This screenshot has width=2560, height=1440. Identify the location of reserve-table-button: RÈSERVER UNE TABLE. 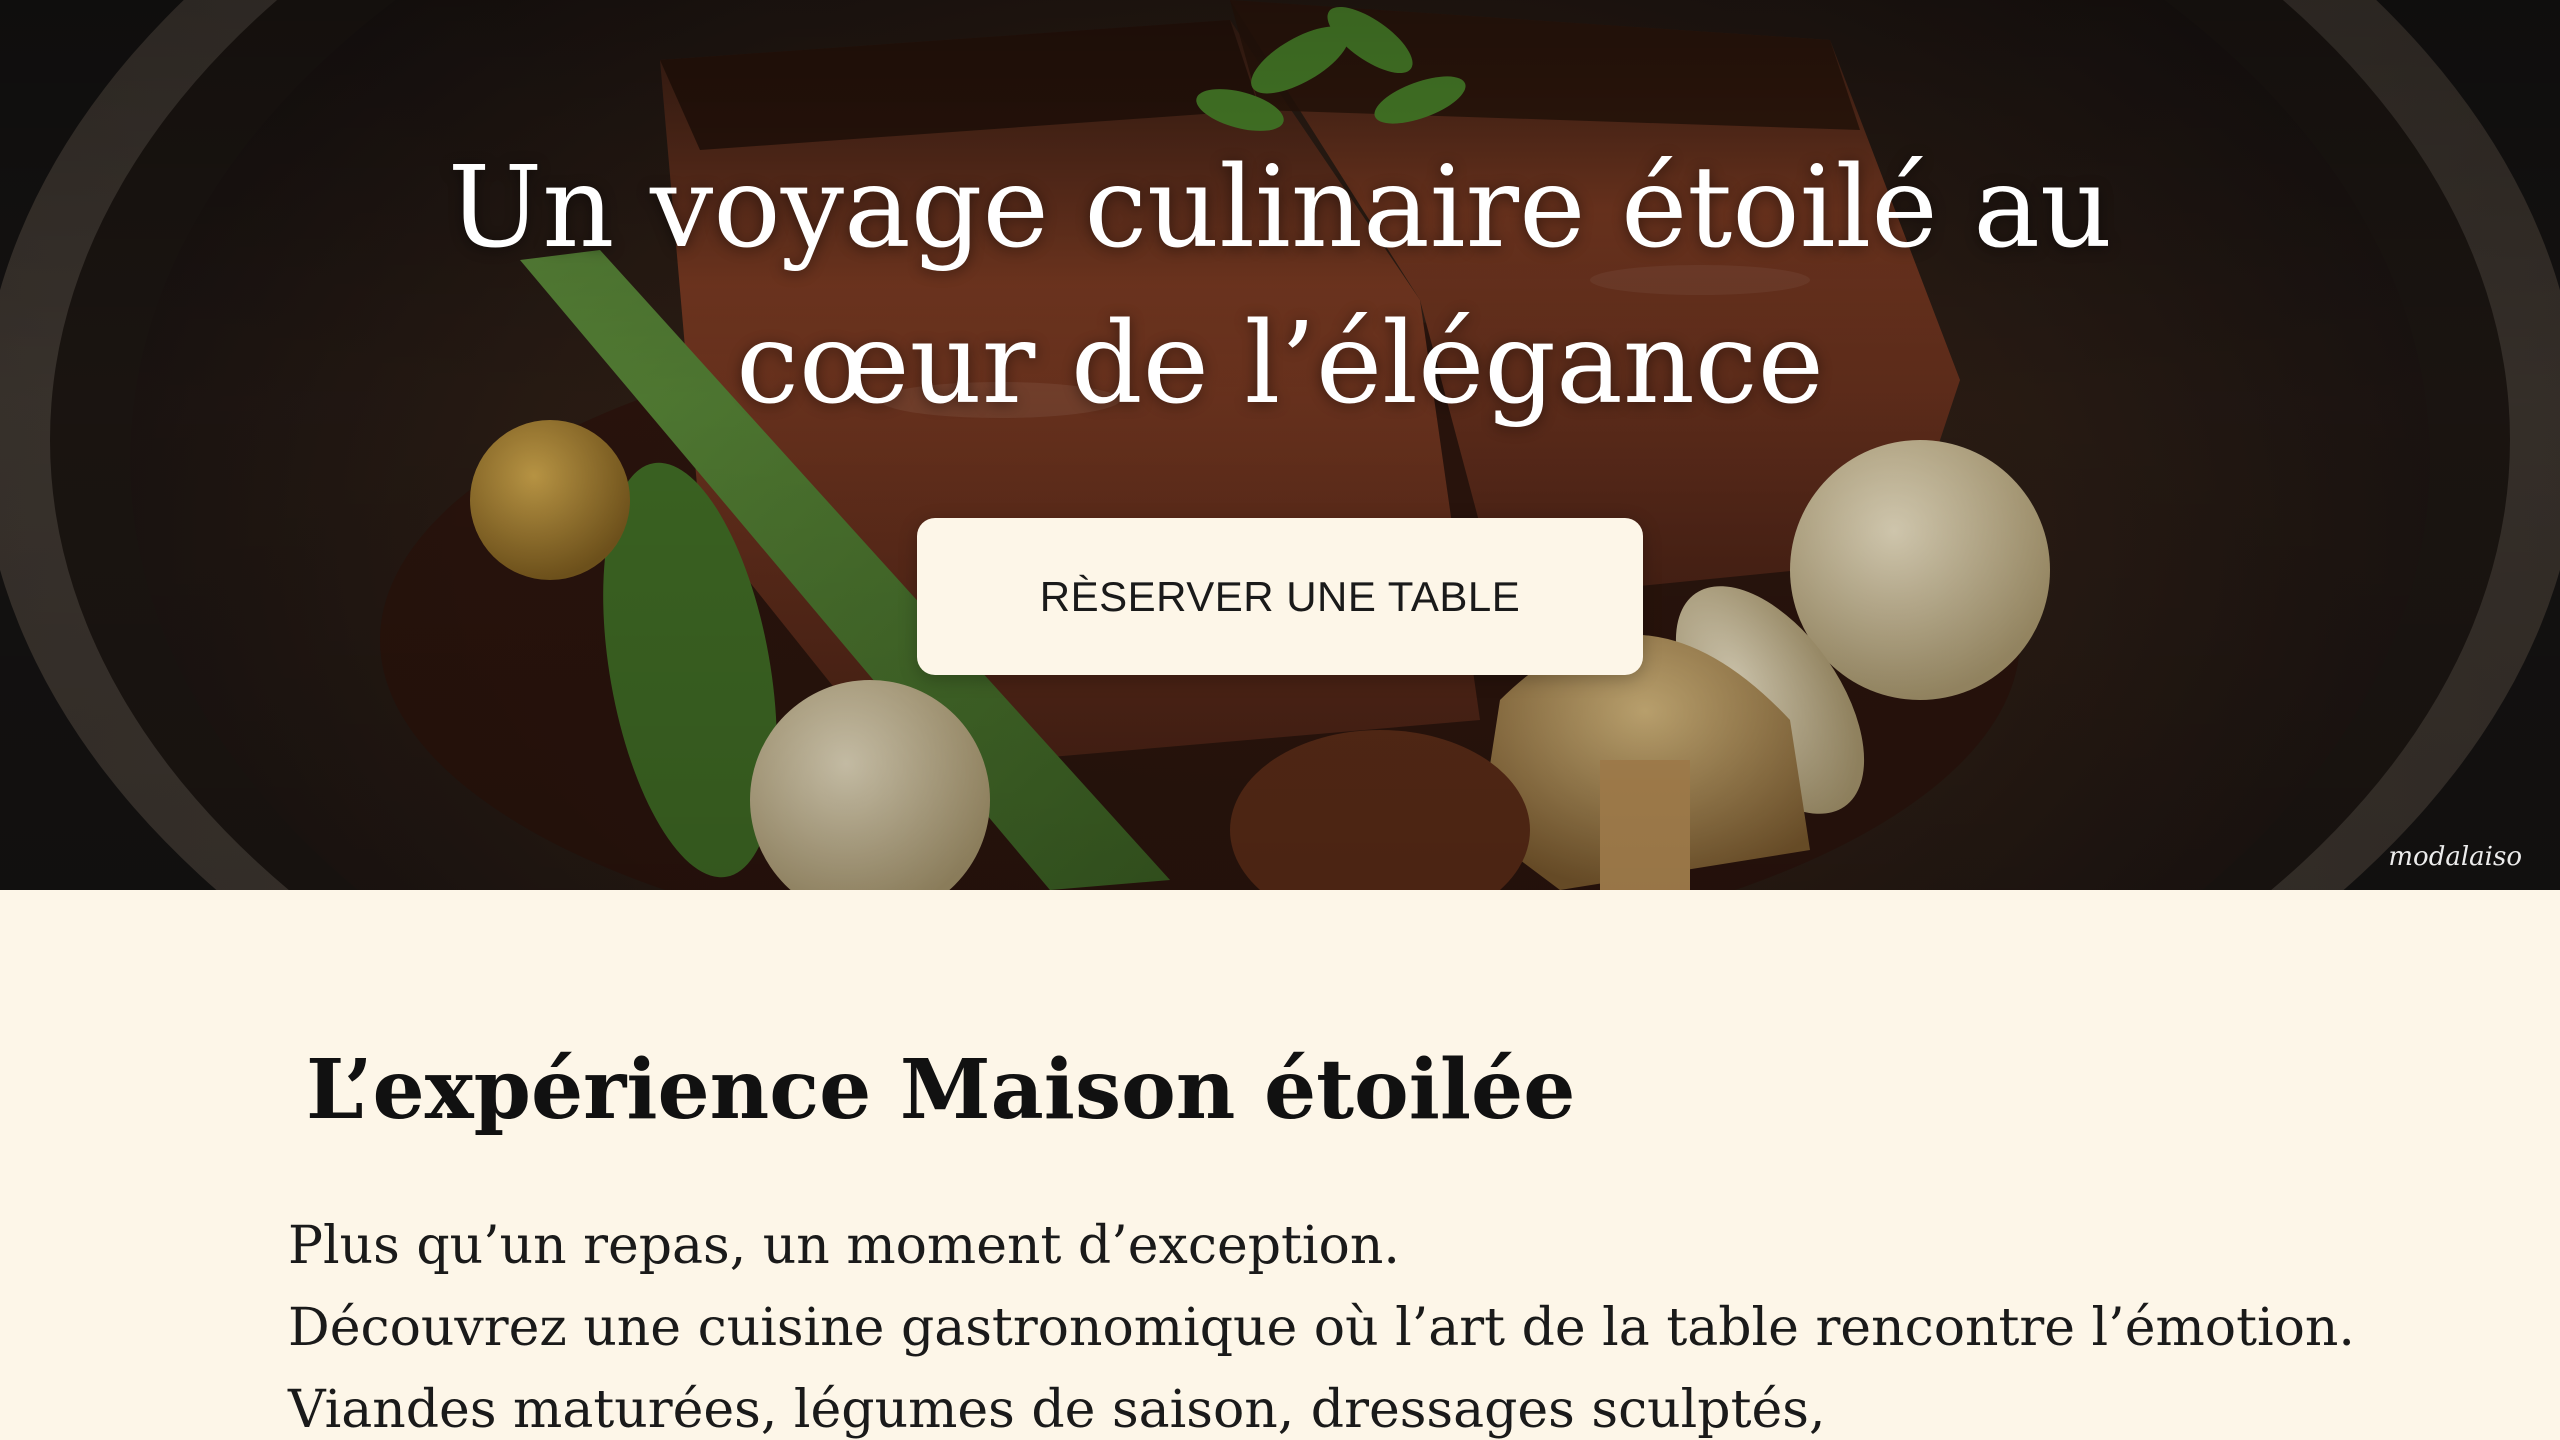
(1280, 596).